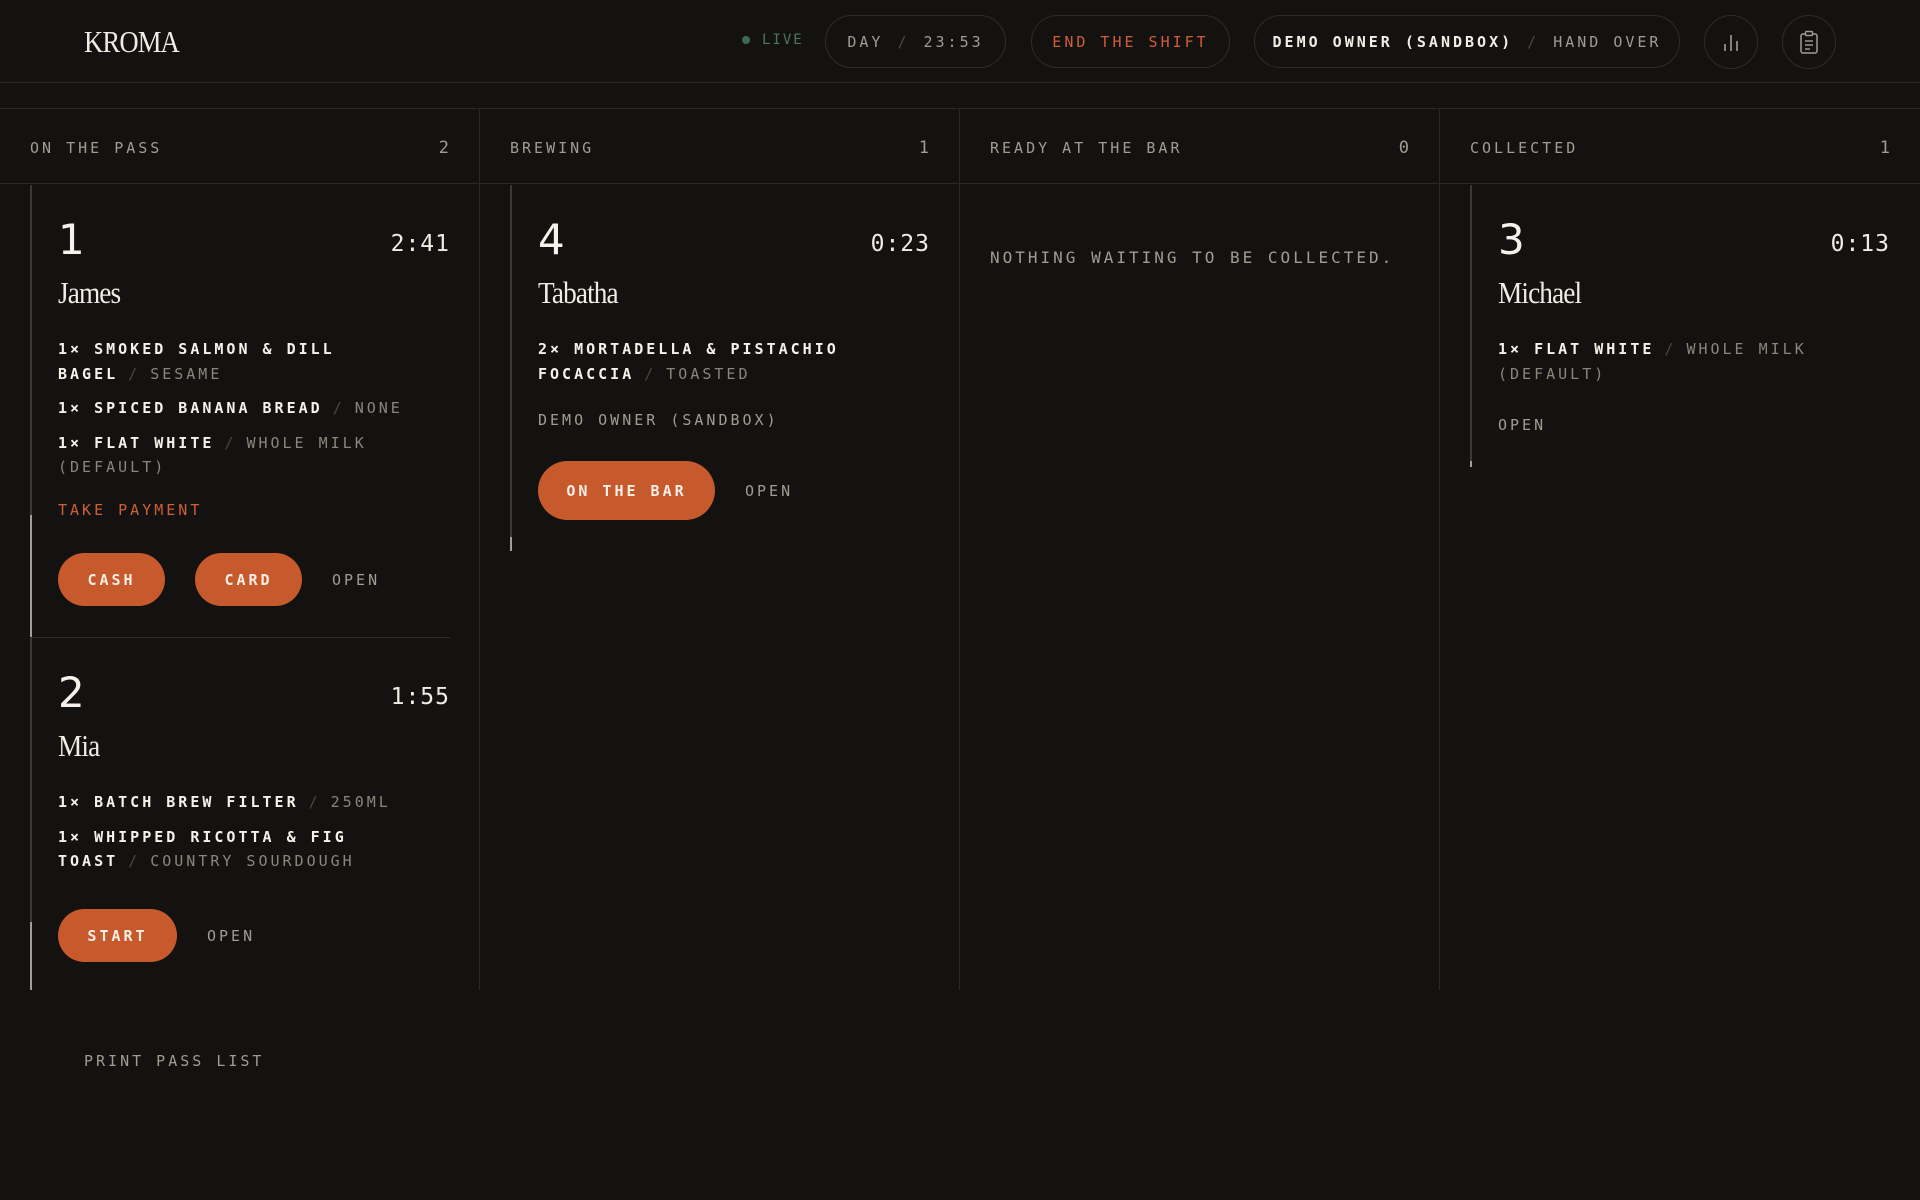 The image size is (1920, 1200). Describe the element at coordinates (117, 935) in the screenshot. I see `start-button: START` at that location.